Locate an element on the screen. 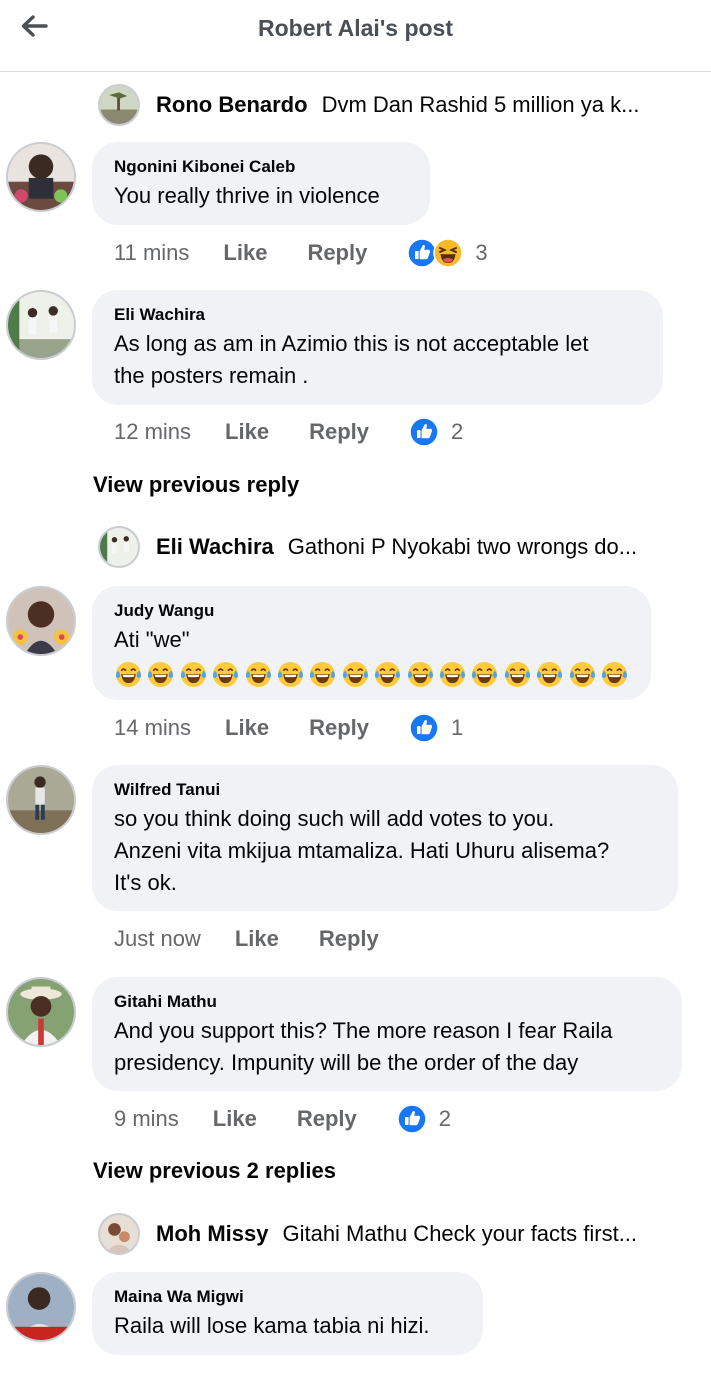 The width and height of the screenshot is (711, 1374). comment-text-line: It's ok. is located at coordinates (145, 882).